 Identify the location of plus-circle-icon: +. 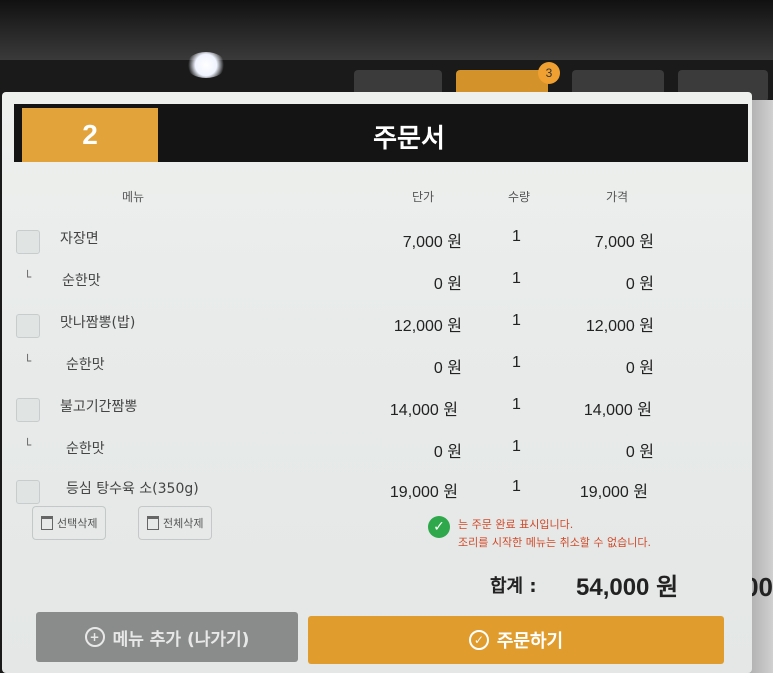
(94, 637).